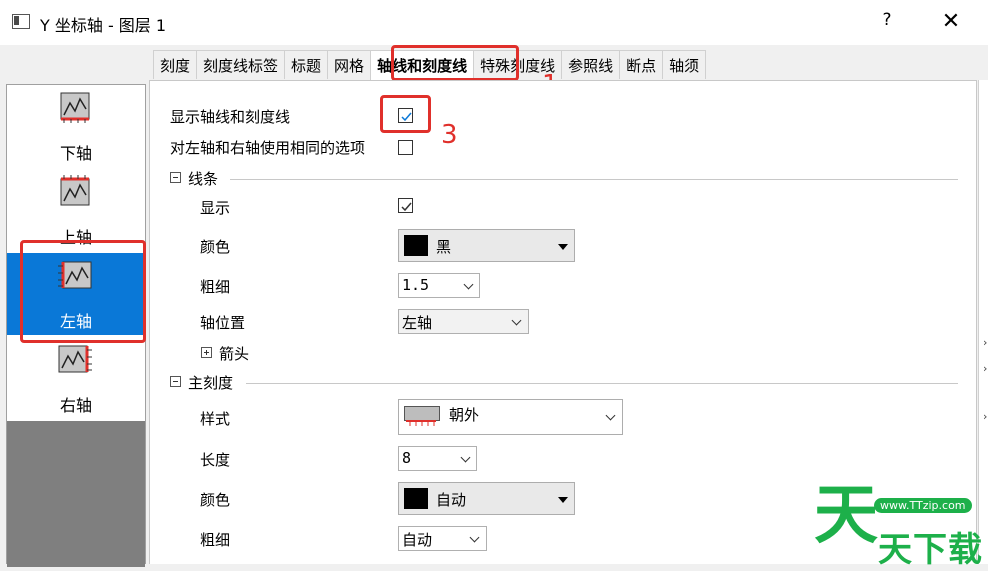  I want to click on sidebar-empty-area, so click(76, 494).